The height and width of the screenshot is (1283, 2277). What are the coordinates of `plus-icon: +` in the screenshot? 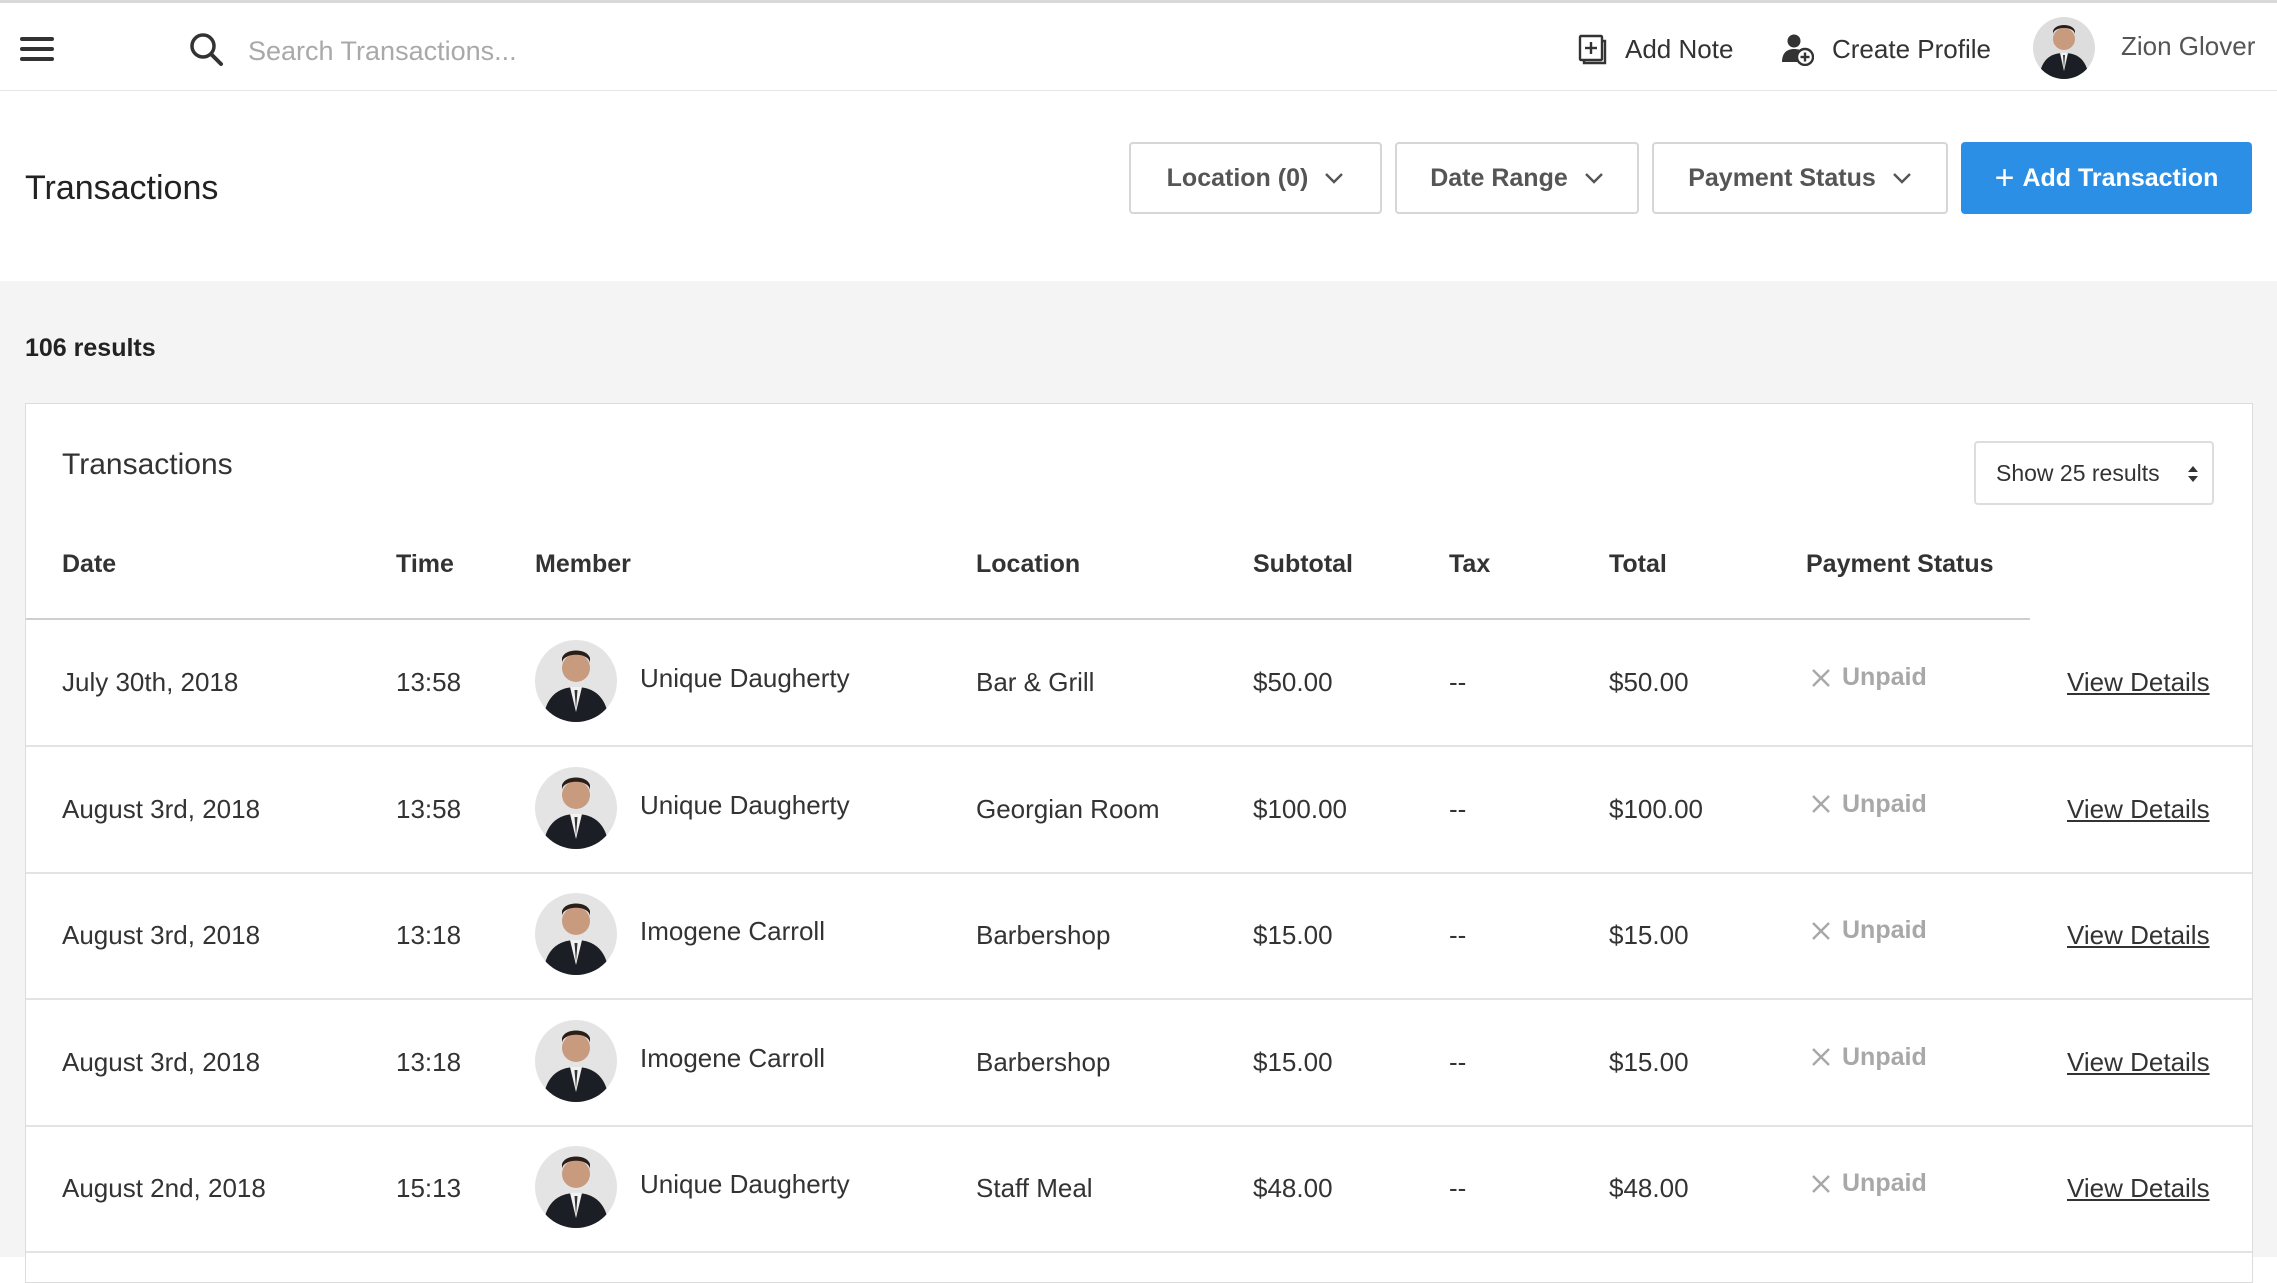 It's located at (2004, 178).